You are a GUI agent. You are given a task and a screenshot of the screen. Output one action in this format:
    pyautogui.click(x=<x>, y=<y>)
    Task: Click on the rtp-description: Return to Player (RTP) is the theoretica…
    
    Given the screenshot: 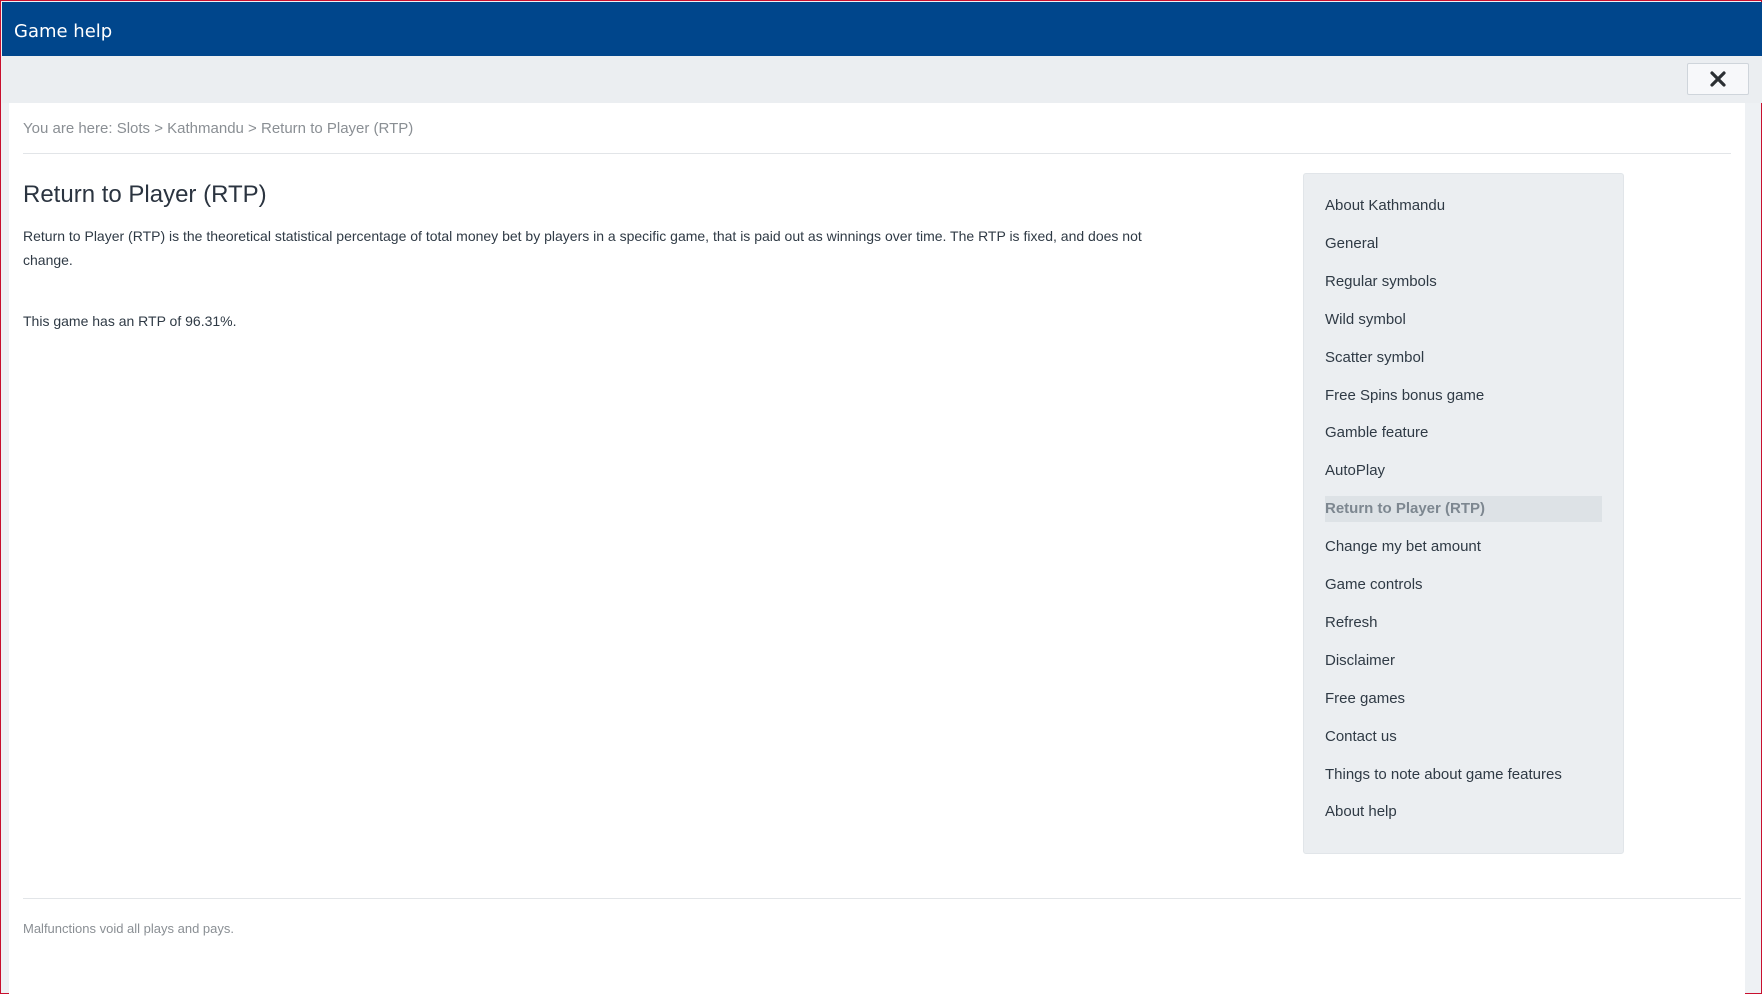 What is the action you would take?
    pyautogui.click(x=582, y=248)
    